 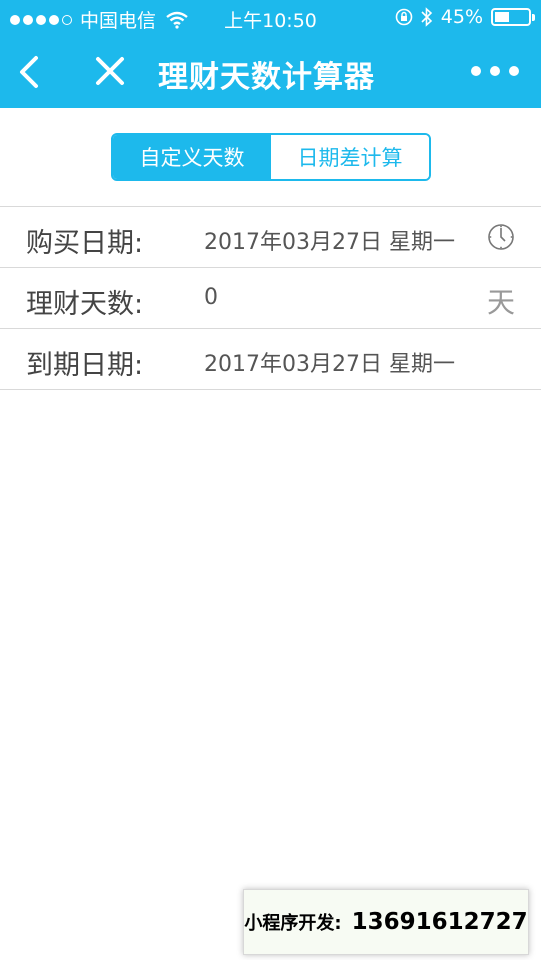 I want to click on maturity-date-value: 2017年03月27日 星期一, so click(x=329, y=364).